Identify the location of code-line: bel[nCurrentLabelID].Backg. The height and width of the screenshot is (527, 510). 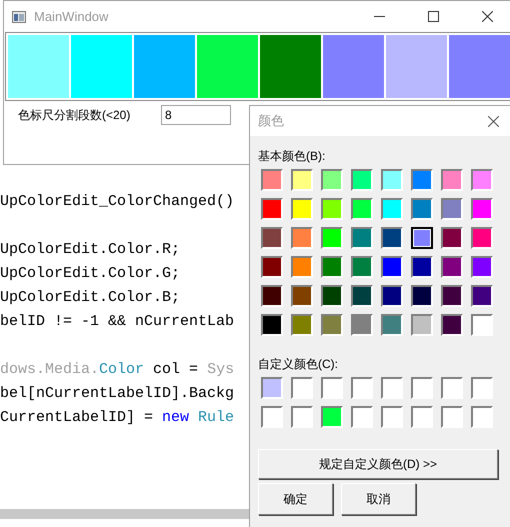
(117, 393).